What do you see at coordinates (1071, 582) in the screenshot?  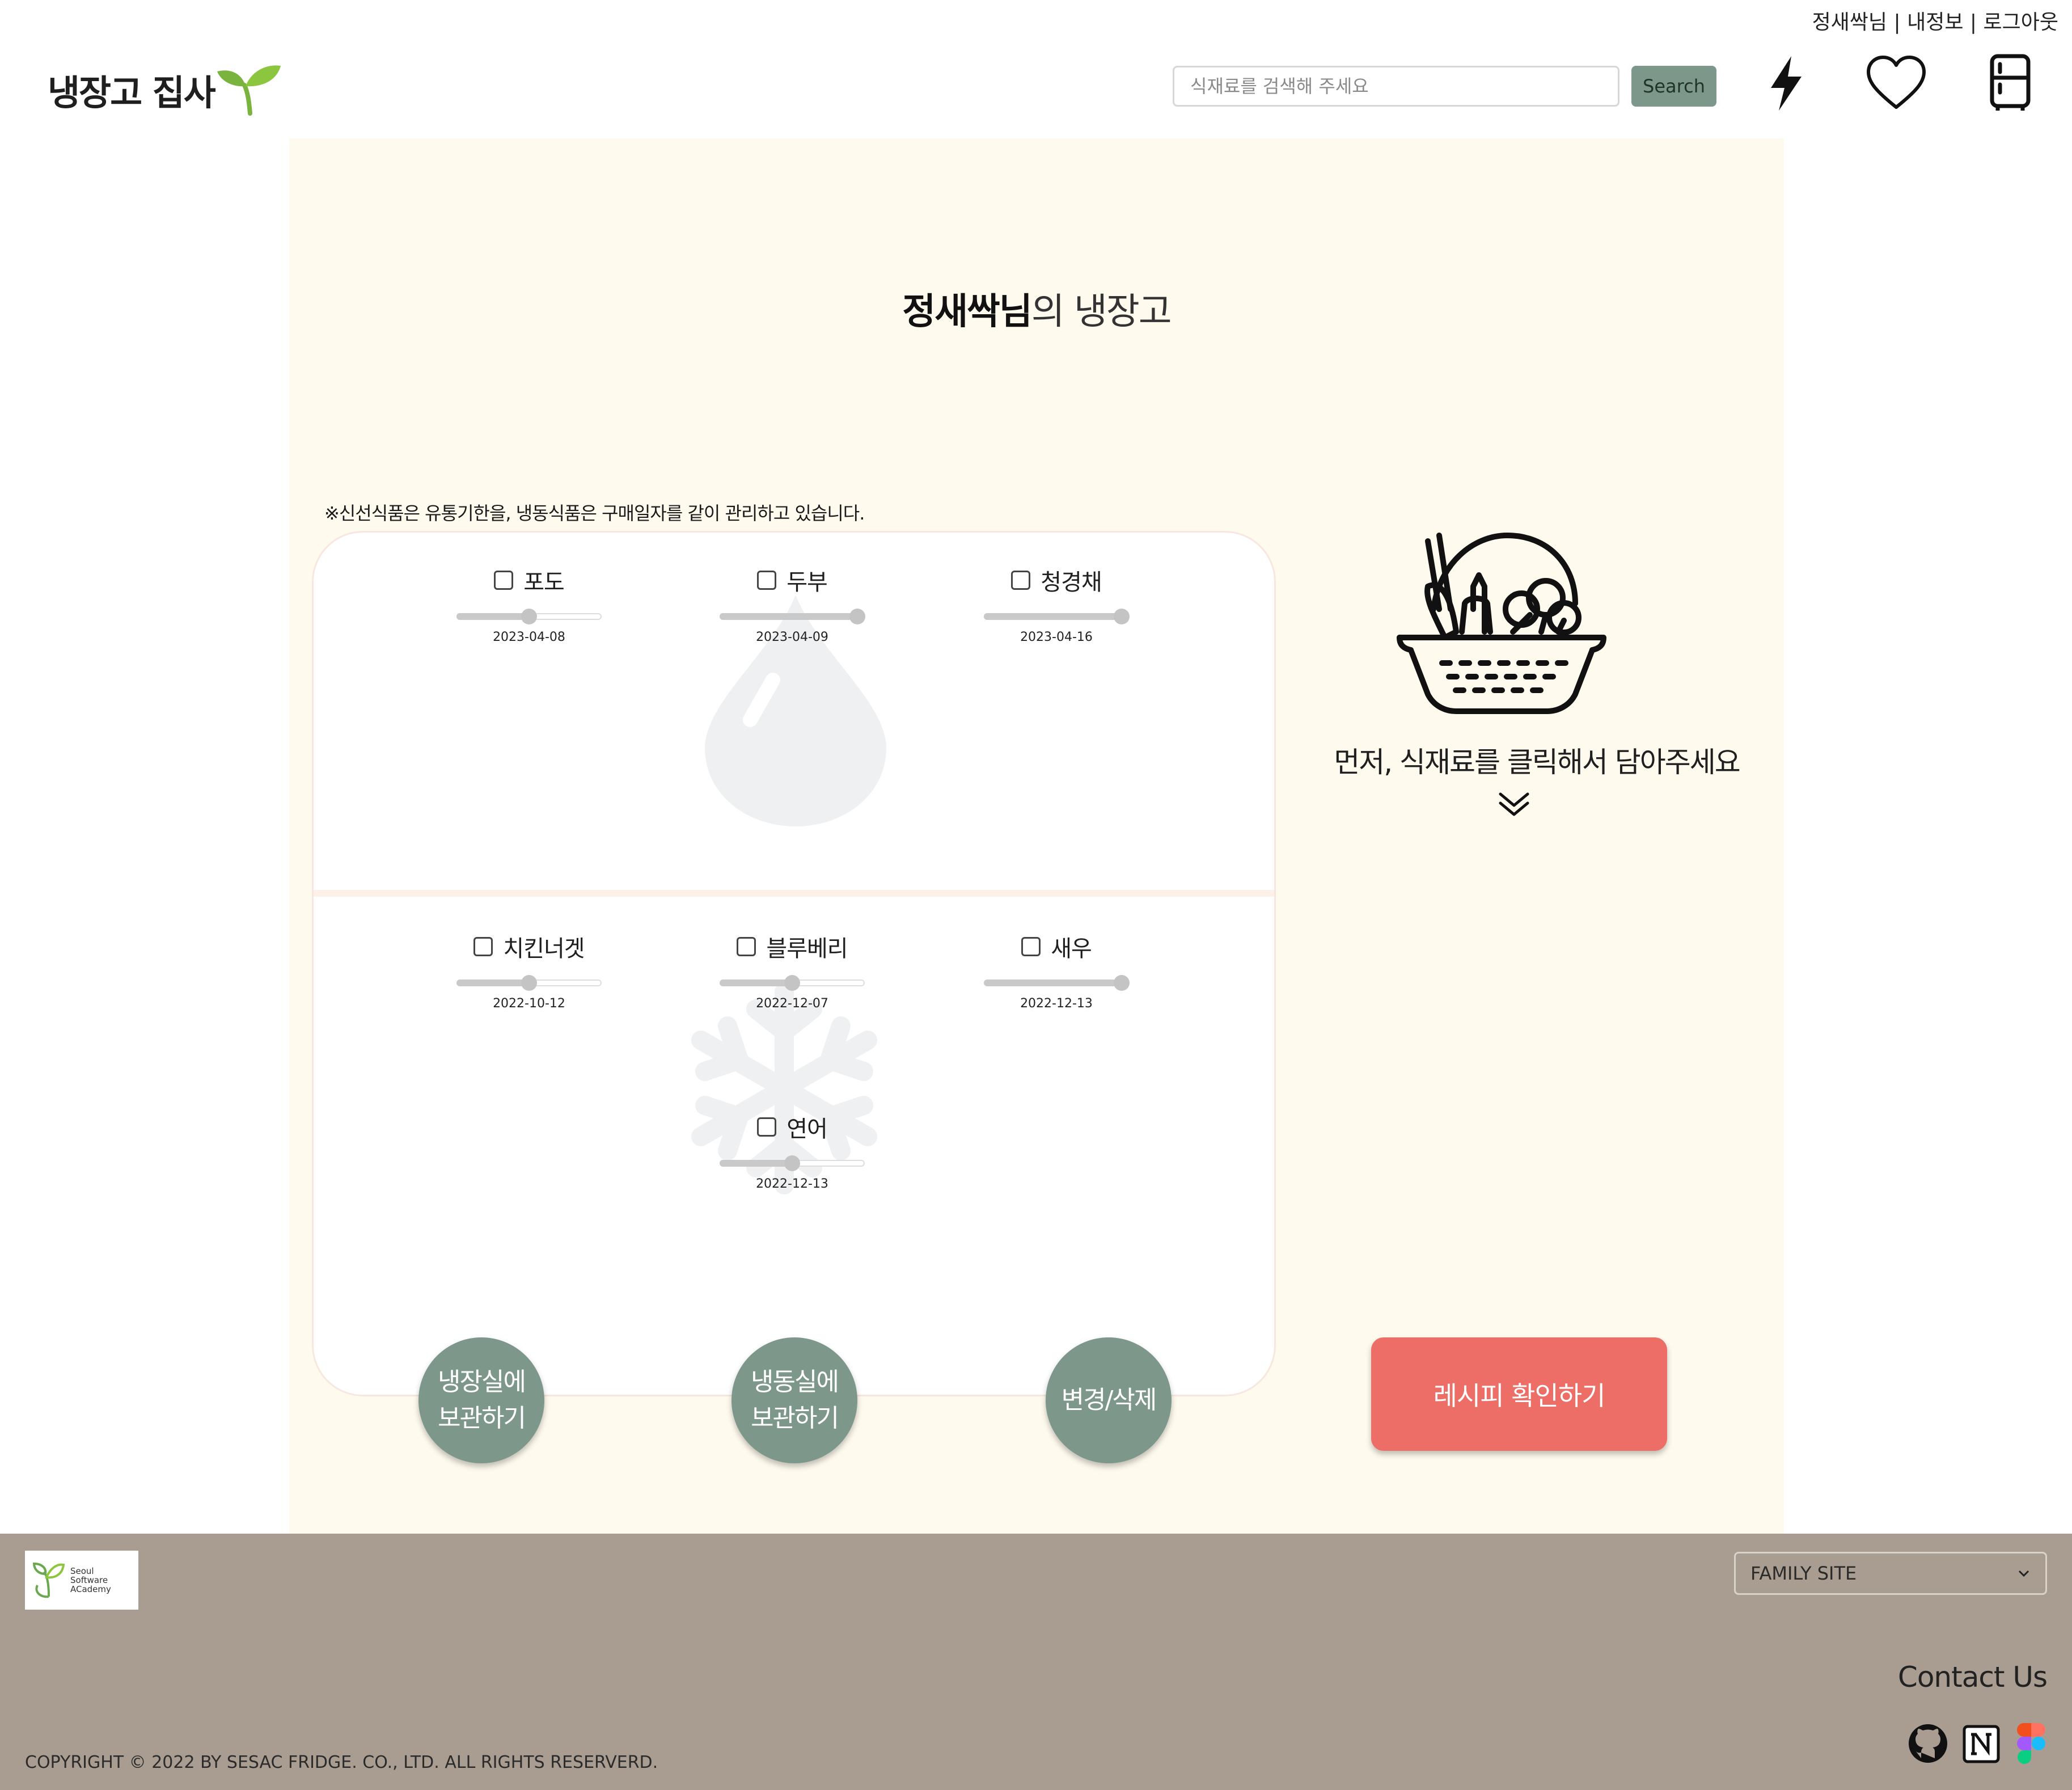 I see `item-name: 청경채` at bounding box center [1071, 582].